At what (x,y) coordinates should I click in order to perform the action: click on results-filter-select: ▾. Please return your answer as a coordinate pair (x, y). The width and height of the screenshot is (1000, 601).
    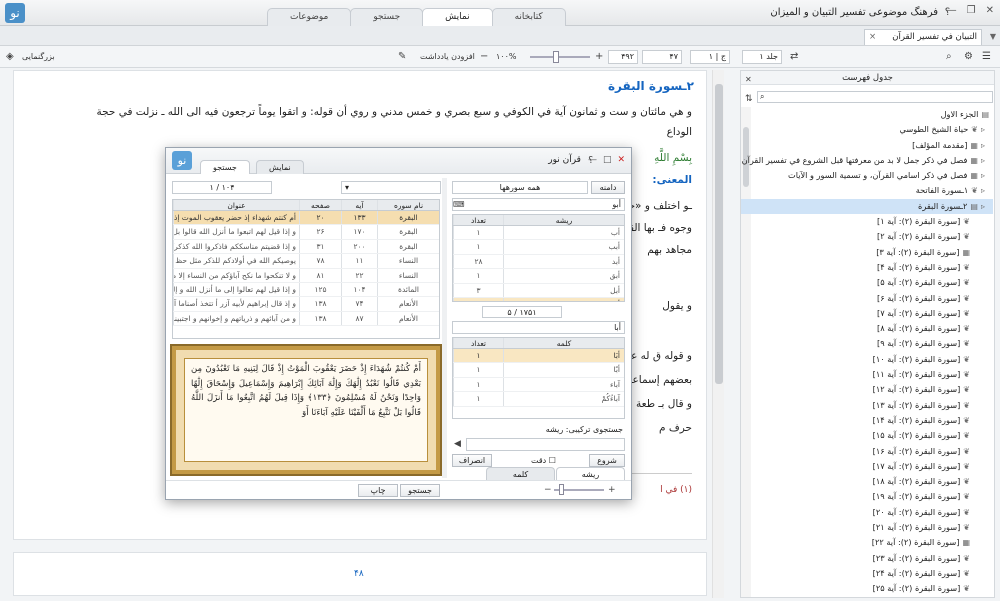
    Looking at the image, I should click on (391, 187).